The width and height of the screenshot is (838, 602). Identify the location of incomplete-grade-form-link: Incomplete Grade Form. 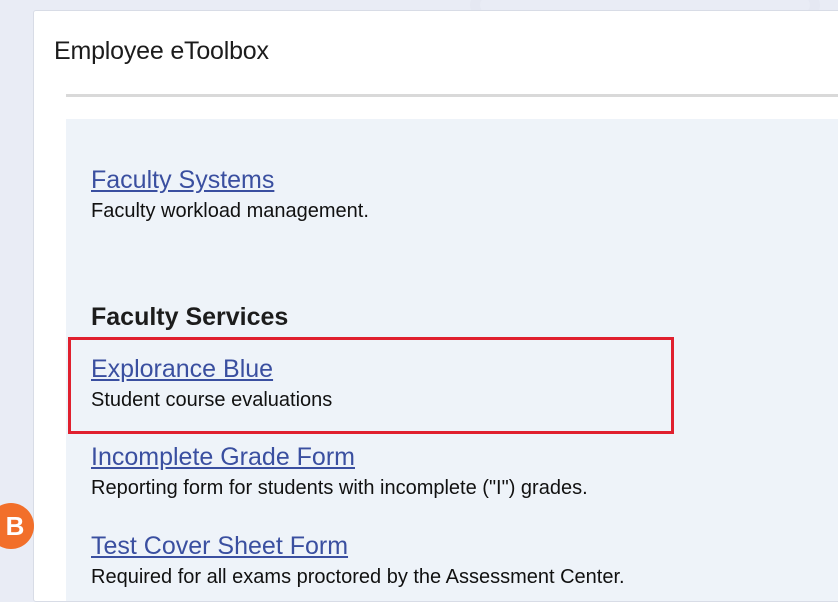
(339, 457).